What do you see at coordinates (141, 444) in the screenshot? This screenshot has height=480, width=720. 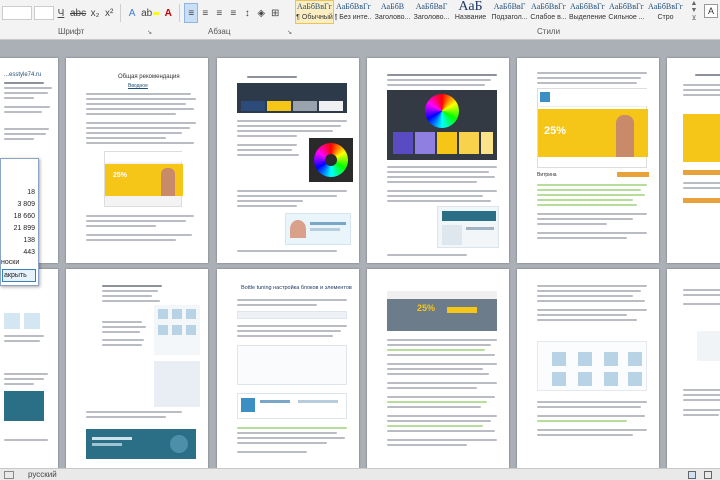 I see `dark-banner-image` at bounding box center [141, 444].